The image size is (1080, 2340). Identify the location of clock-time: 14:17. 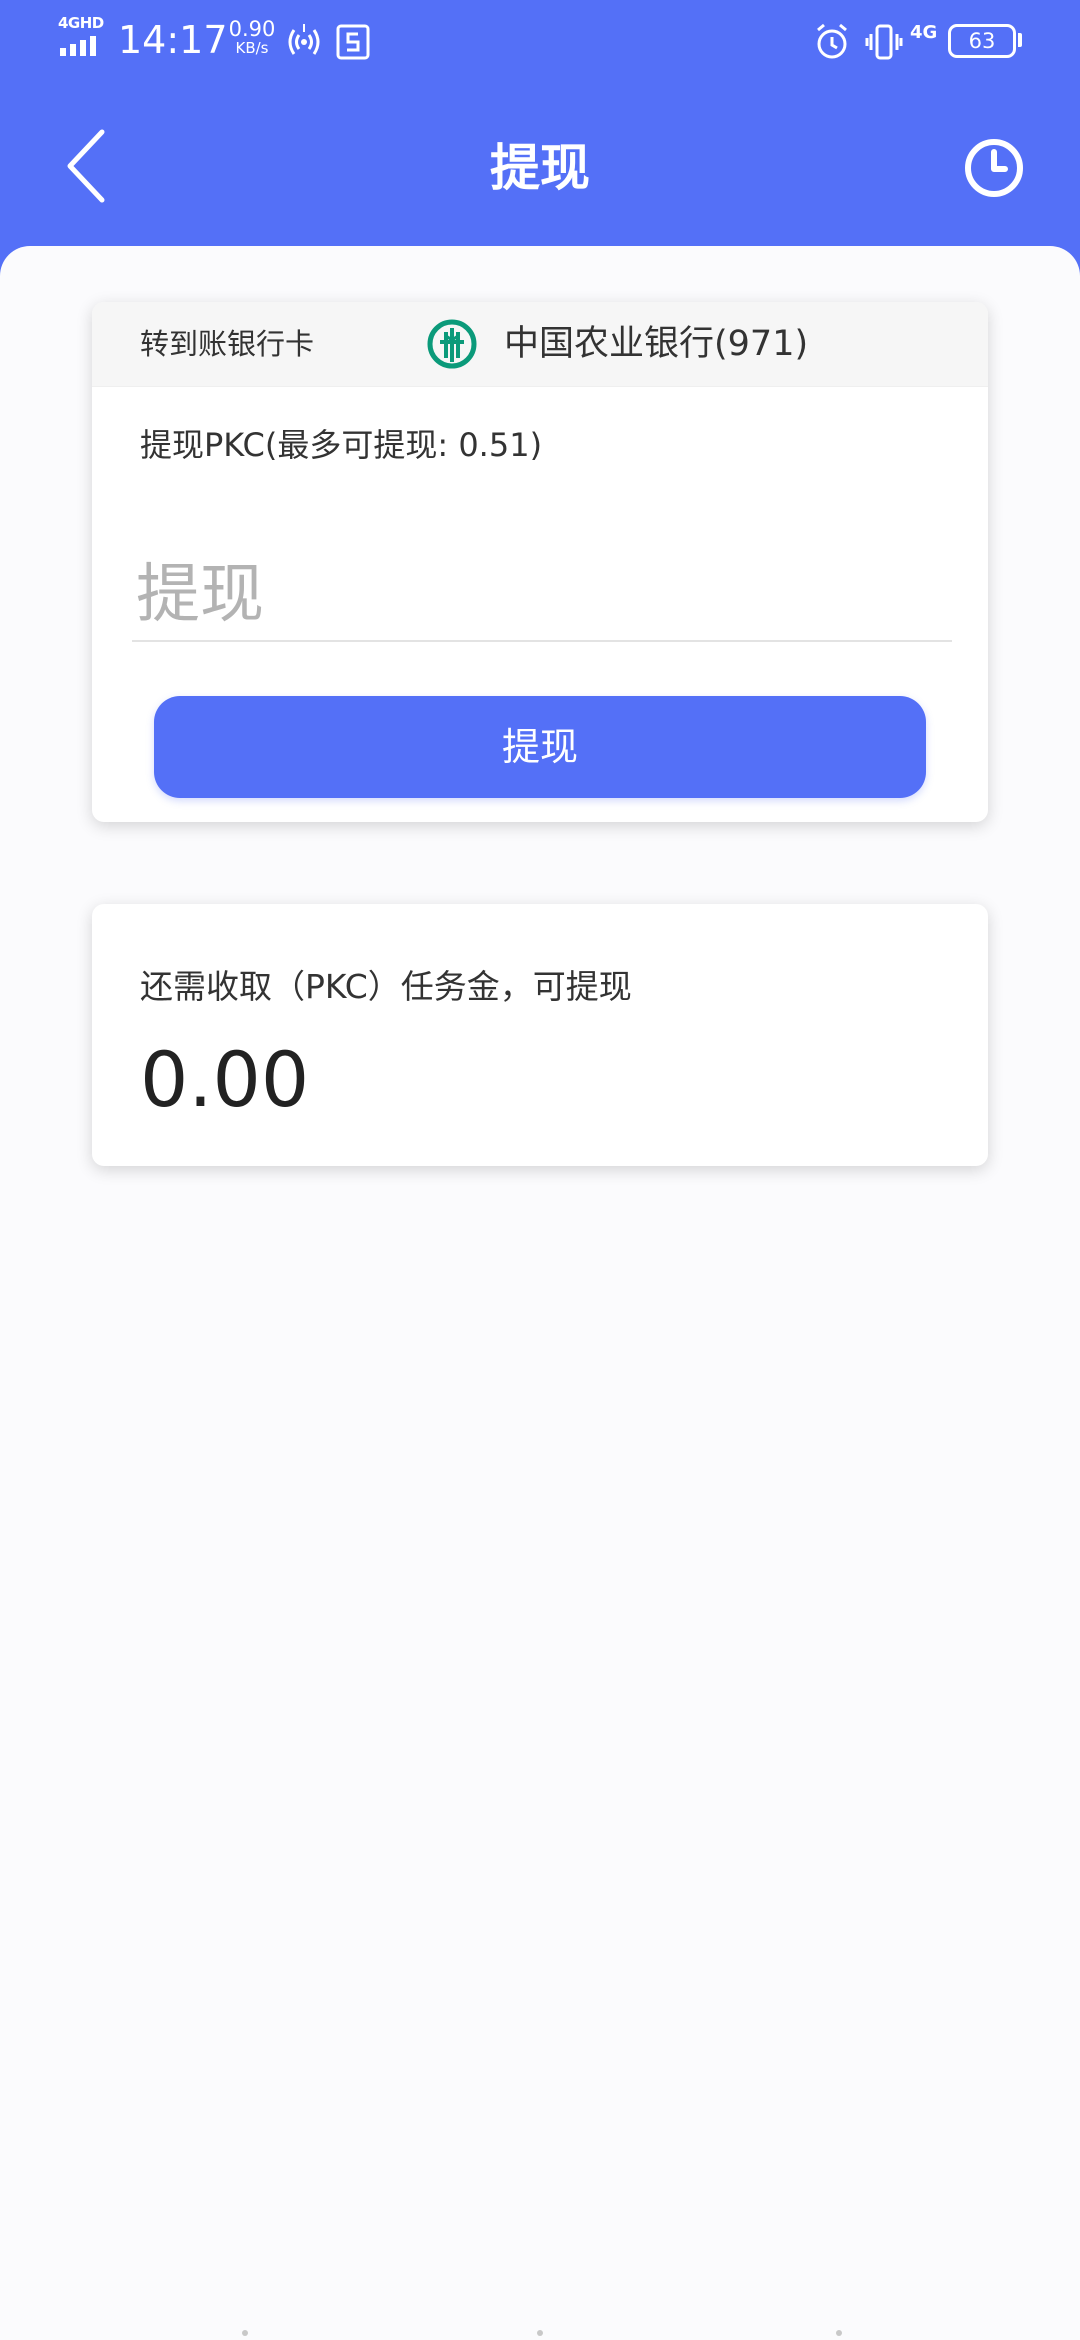
(173, 40).